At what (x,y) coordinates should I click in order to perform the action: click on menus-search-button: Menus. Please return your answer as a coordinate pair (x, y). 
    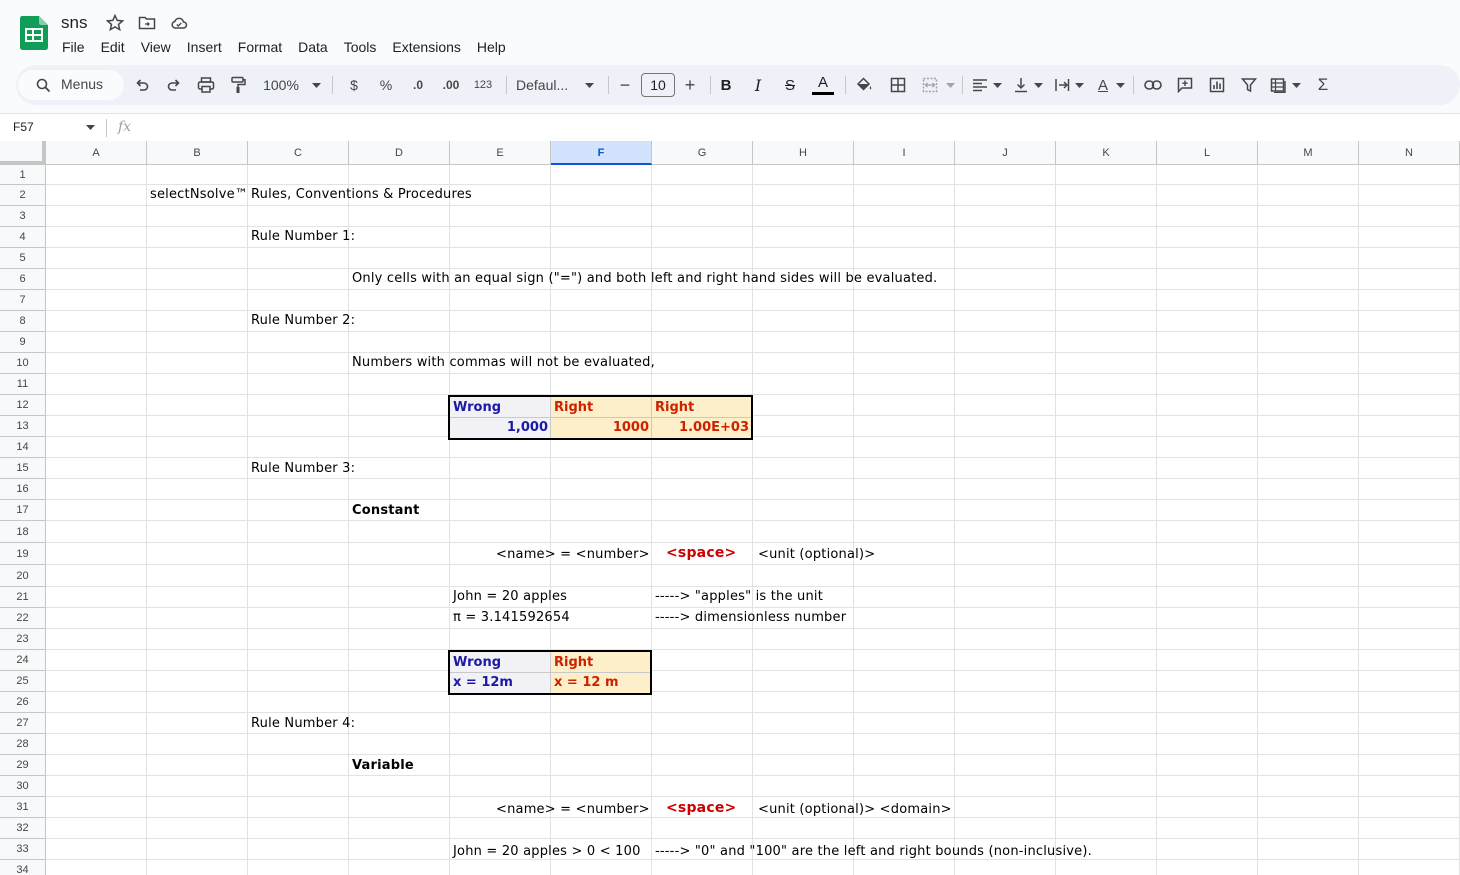
    Looking at the image, I should click on (71, 85).